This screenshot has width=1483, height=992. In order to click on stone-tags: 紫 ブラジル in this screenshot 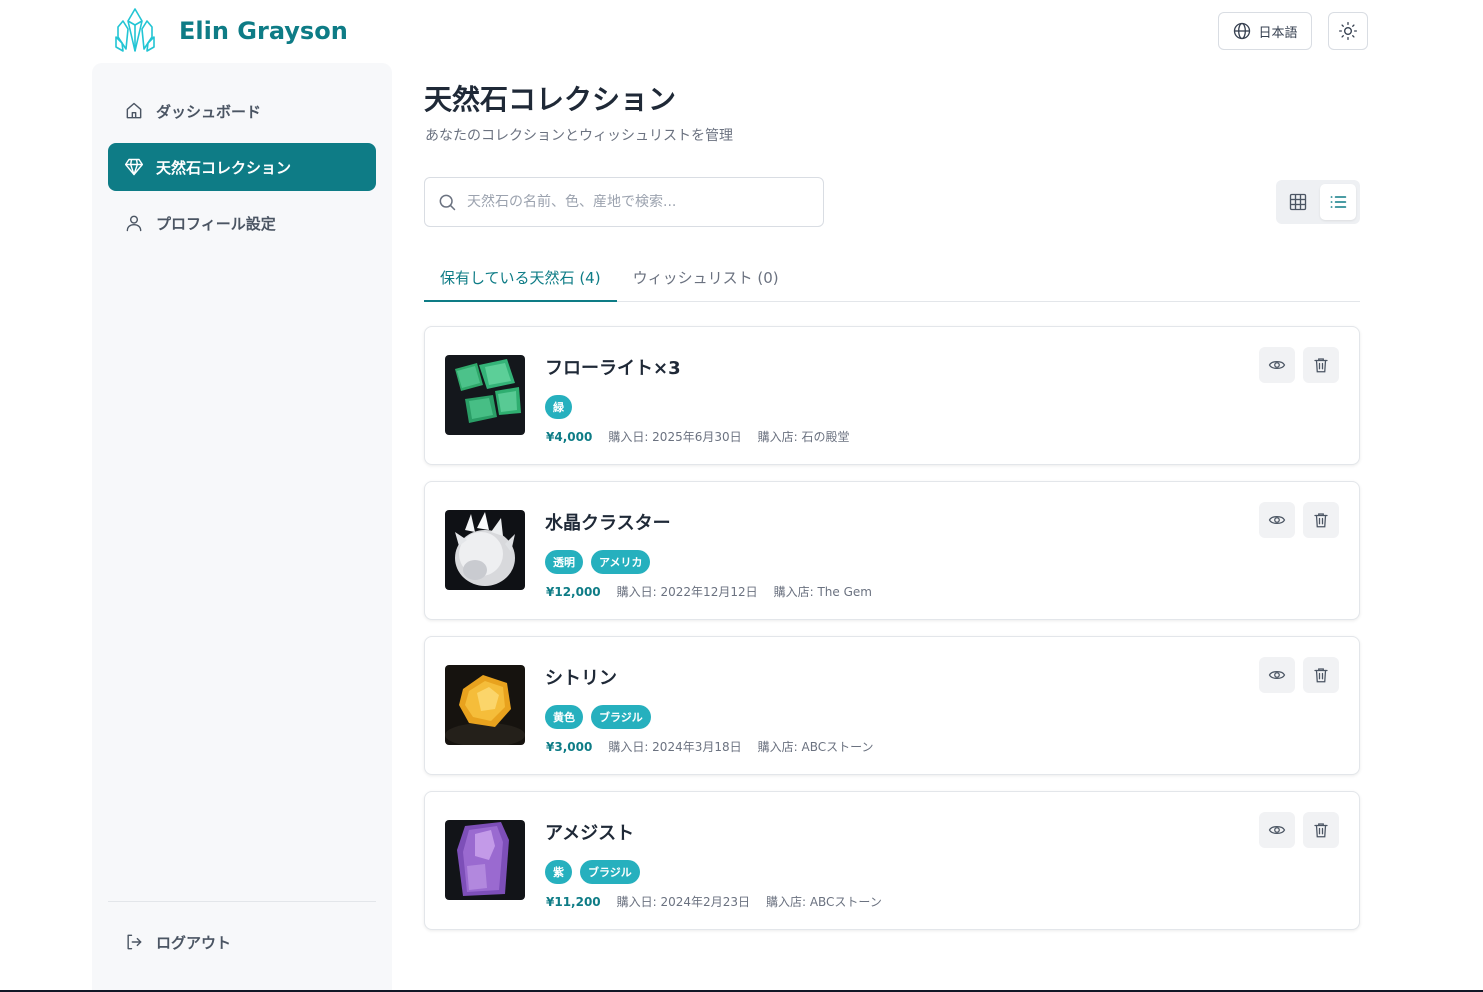, I will do `click(592, 872)`.